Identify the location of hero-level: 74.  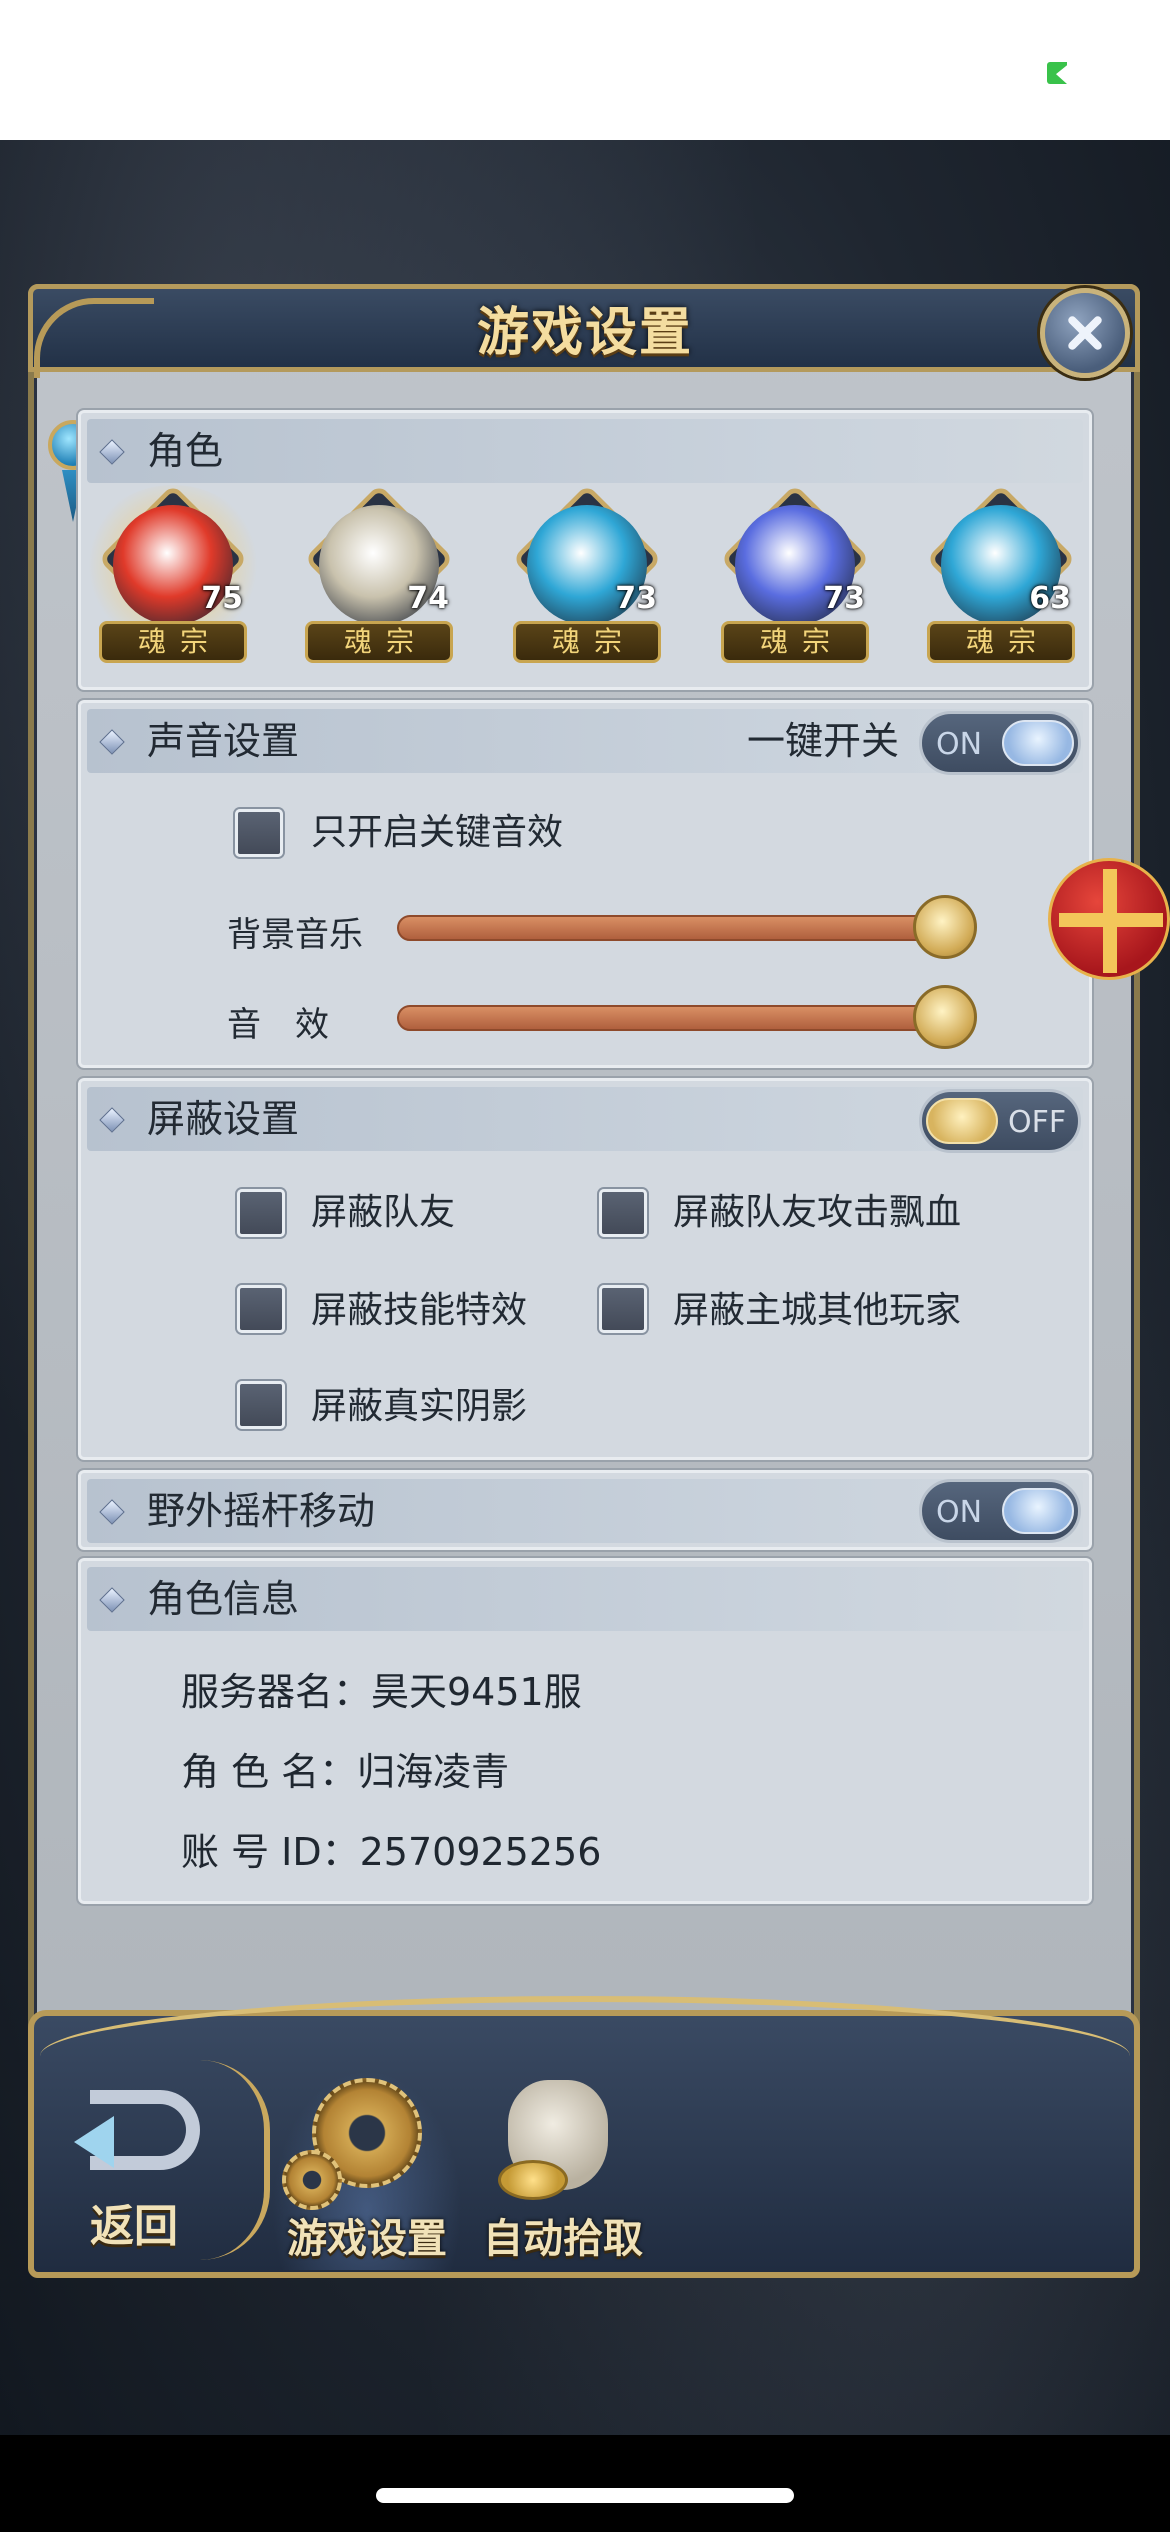
(428, 598).